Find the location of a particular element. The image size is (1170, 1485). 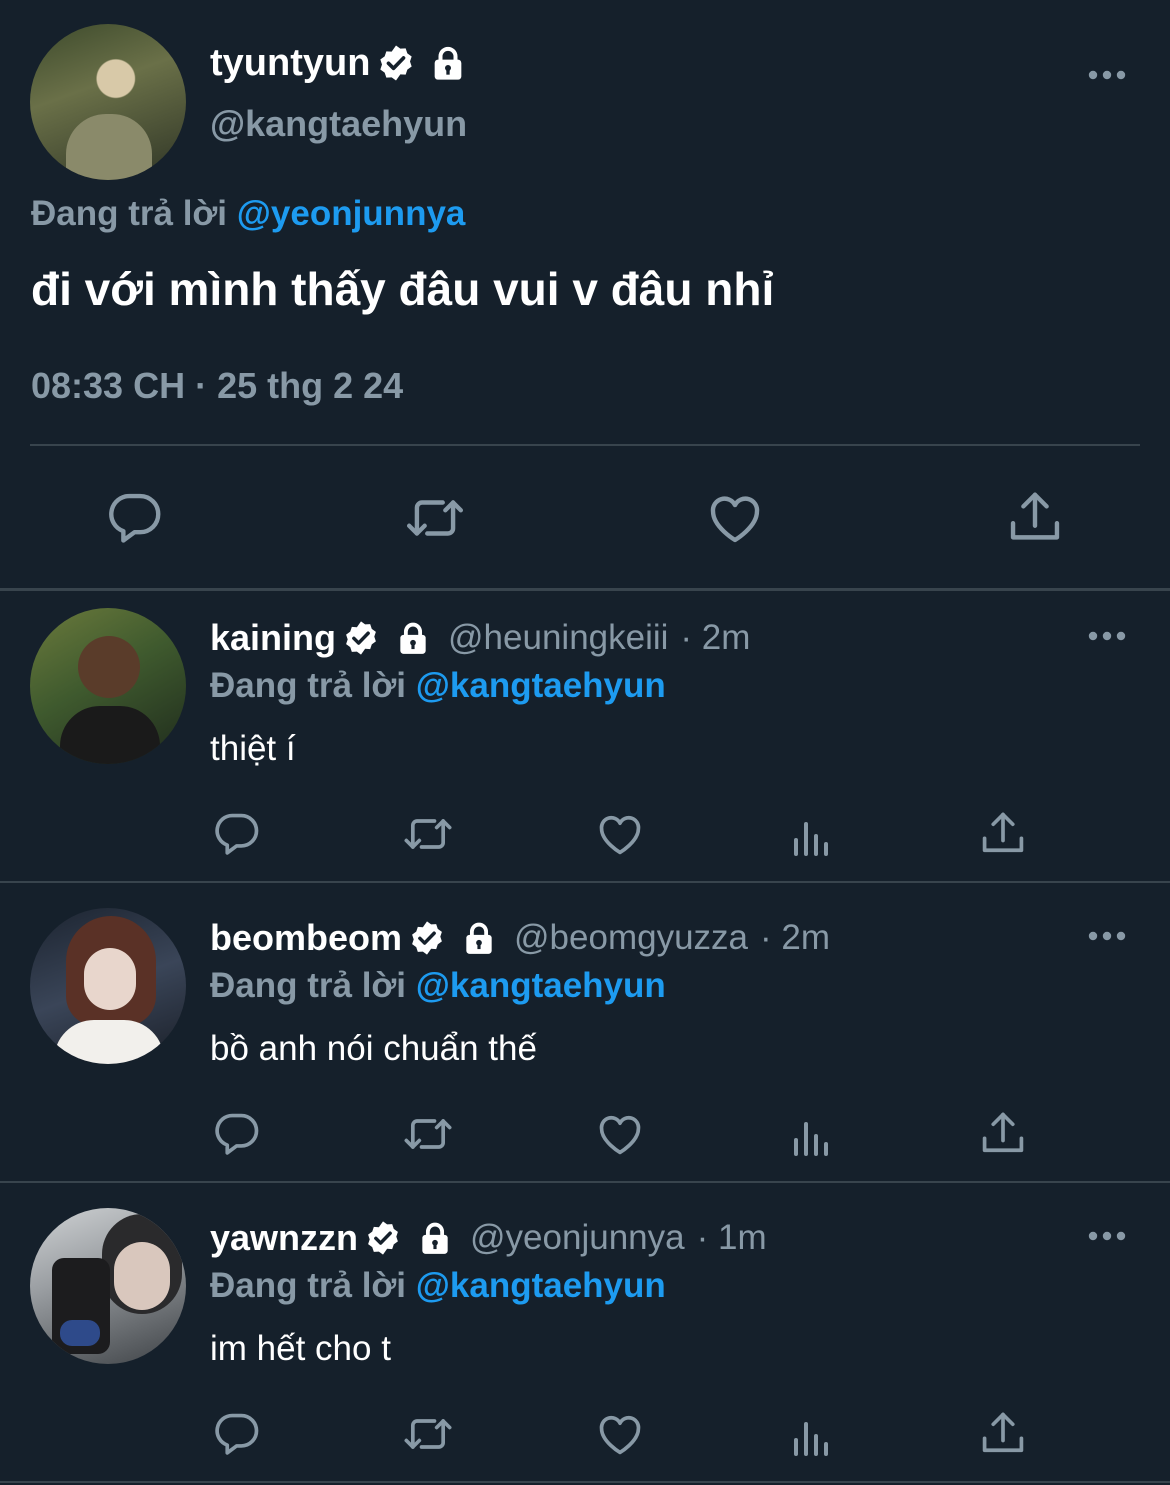

tweet-text: thiệt í is located at coordinates (253, 748).